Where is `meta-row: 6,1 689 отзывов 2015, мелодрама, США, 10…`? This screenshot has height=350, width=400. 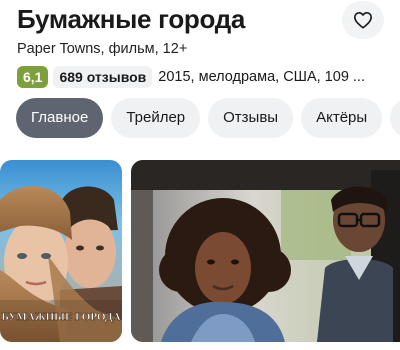 meta-row: 6,1 689 отзывов 2015, мелодрама, США, 10… is located at coordinates (208, 77).